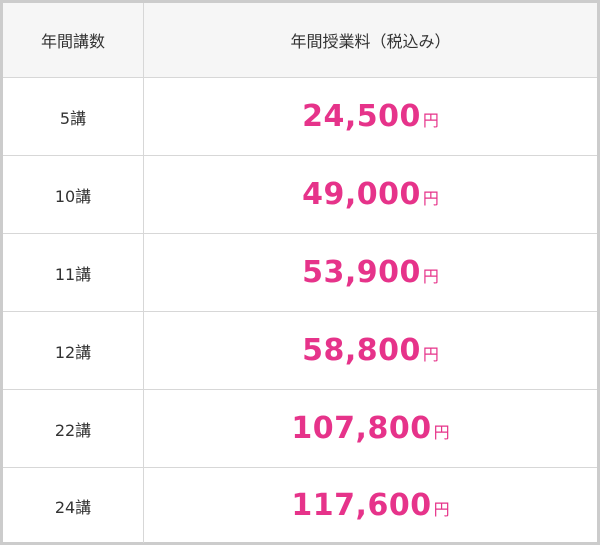 This screenshot has width=600, height=545. I want to click on tuition-cell: 107,800 円, so click(370, 428).